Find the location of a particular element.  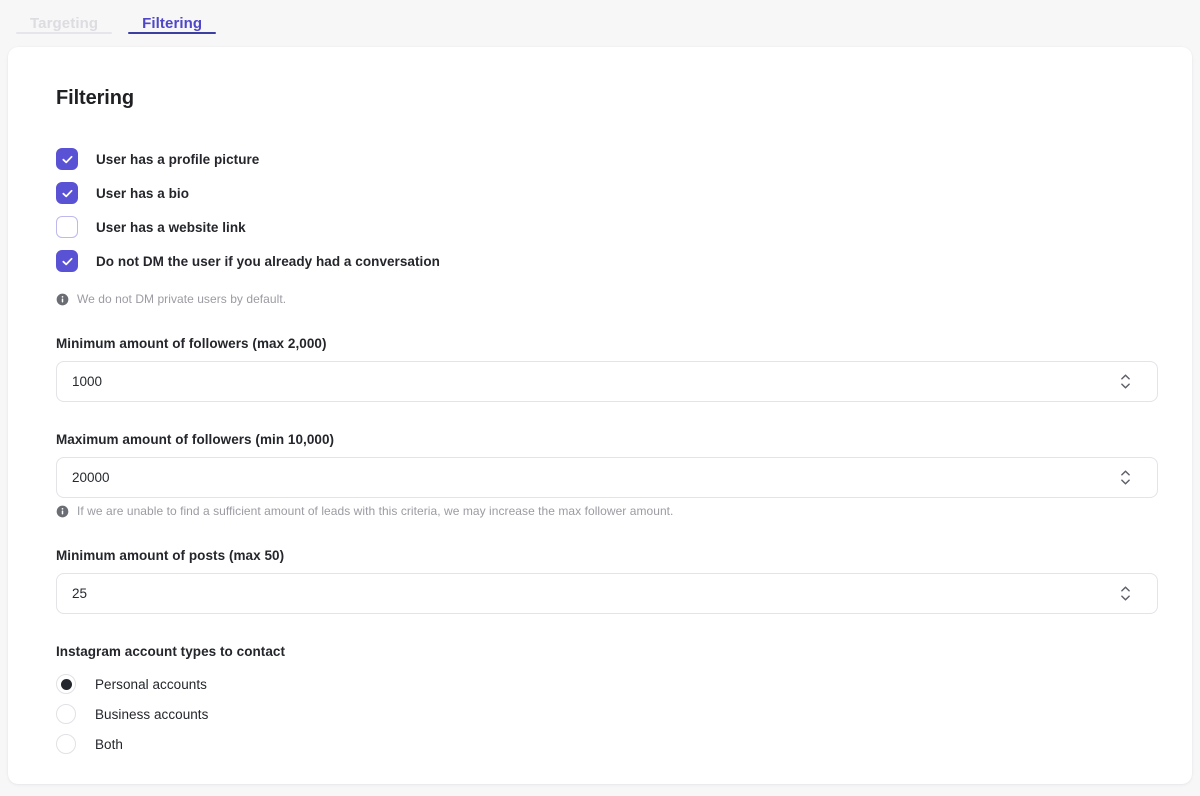

tab-bar: Targeting Filtering is located at coordinates (600, 23).